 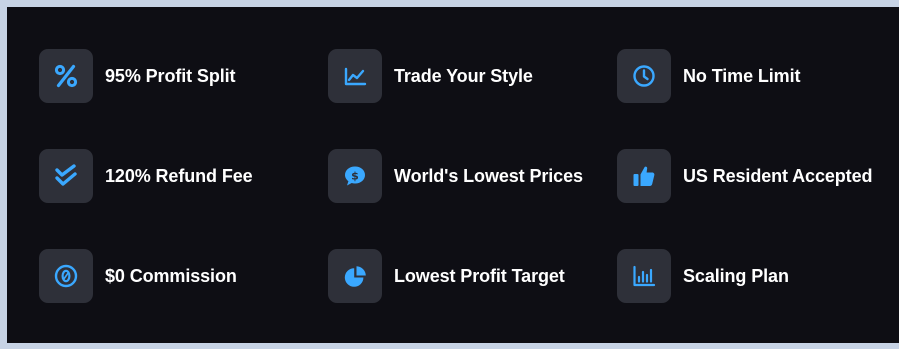 I want to click on feature-zero-commission: $0 Commission, so click(x=183, y=299).